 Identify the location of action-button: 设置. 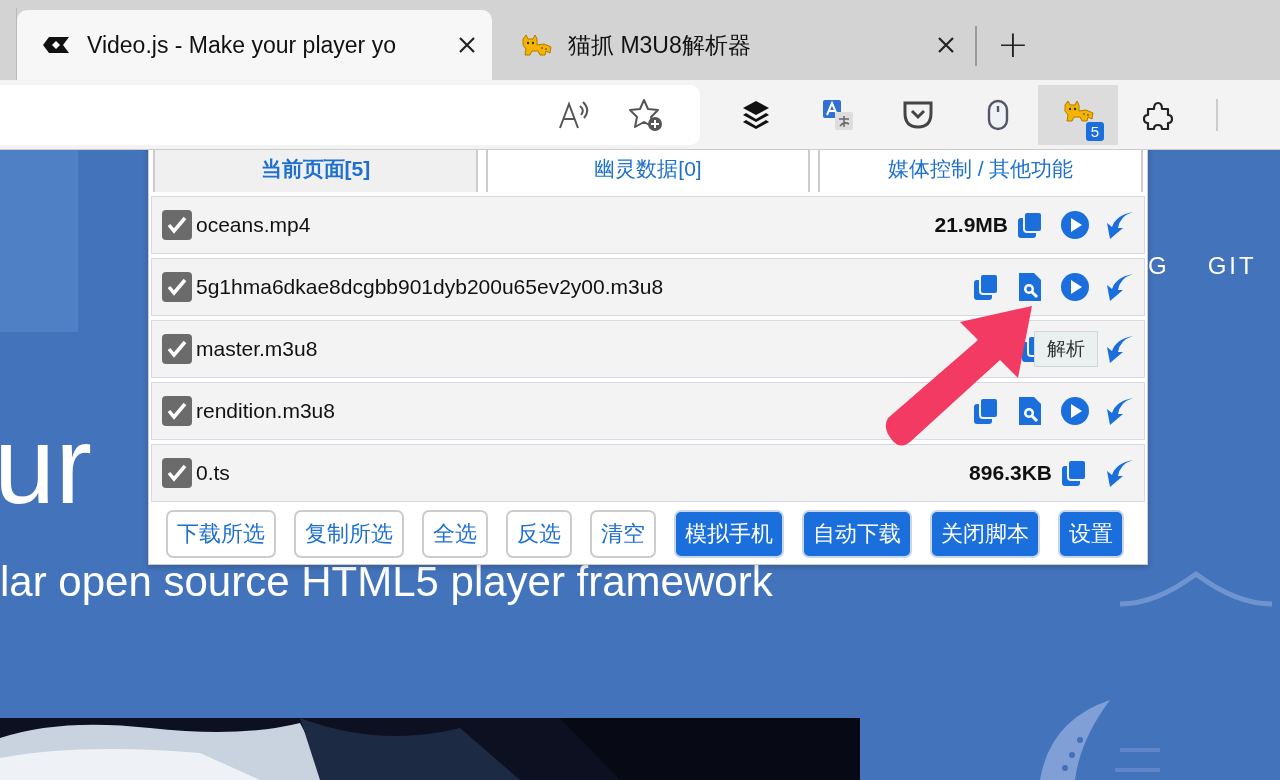
(1091, 534).